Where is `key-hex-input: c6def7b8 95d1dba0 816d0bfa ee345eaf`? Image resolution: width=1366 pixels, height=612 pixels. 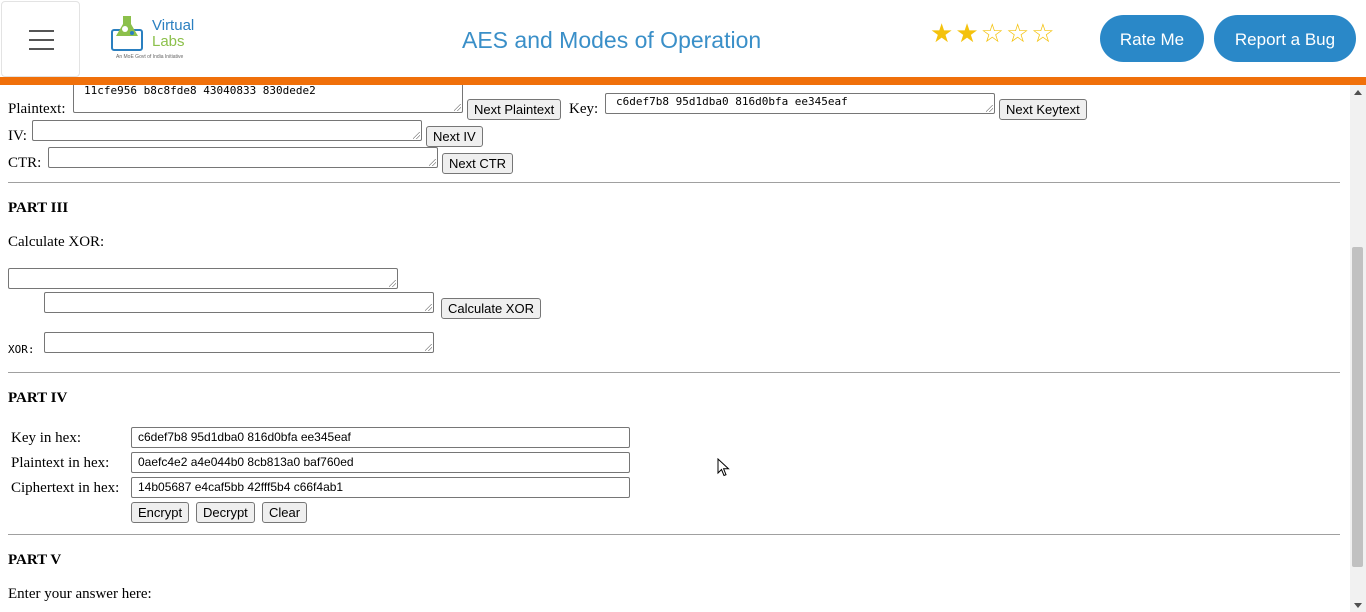
key-hex-input: c6def7b8 95d1dba0 816d0bfa ee345eaf is located at coordinates (380, 437).